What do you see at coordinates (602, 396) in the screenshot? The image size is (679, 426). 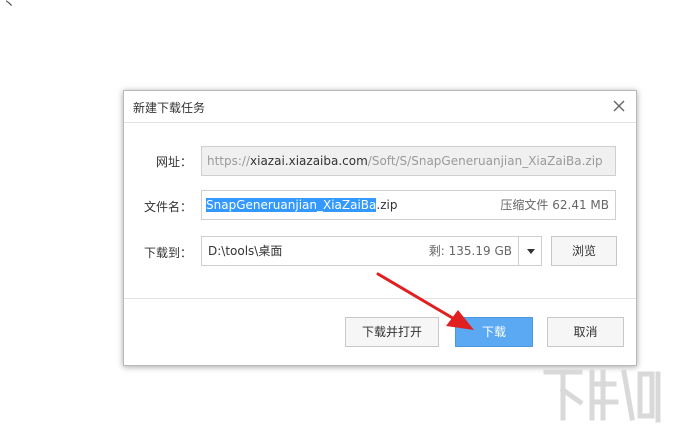 I see `watermark-logo-icon` at bounding box center [602, 396].